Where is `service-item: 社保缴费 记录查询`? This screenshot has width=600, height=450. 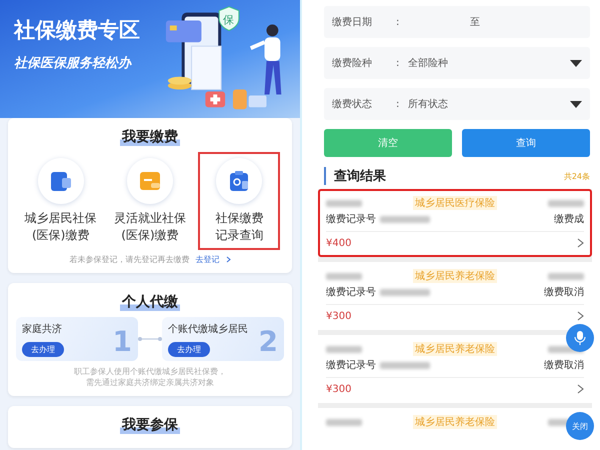 service-item: 社保缴费 记录查询 is located at coordinates (239, 201).